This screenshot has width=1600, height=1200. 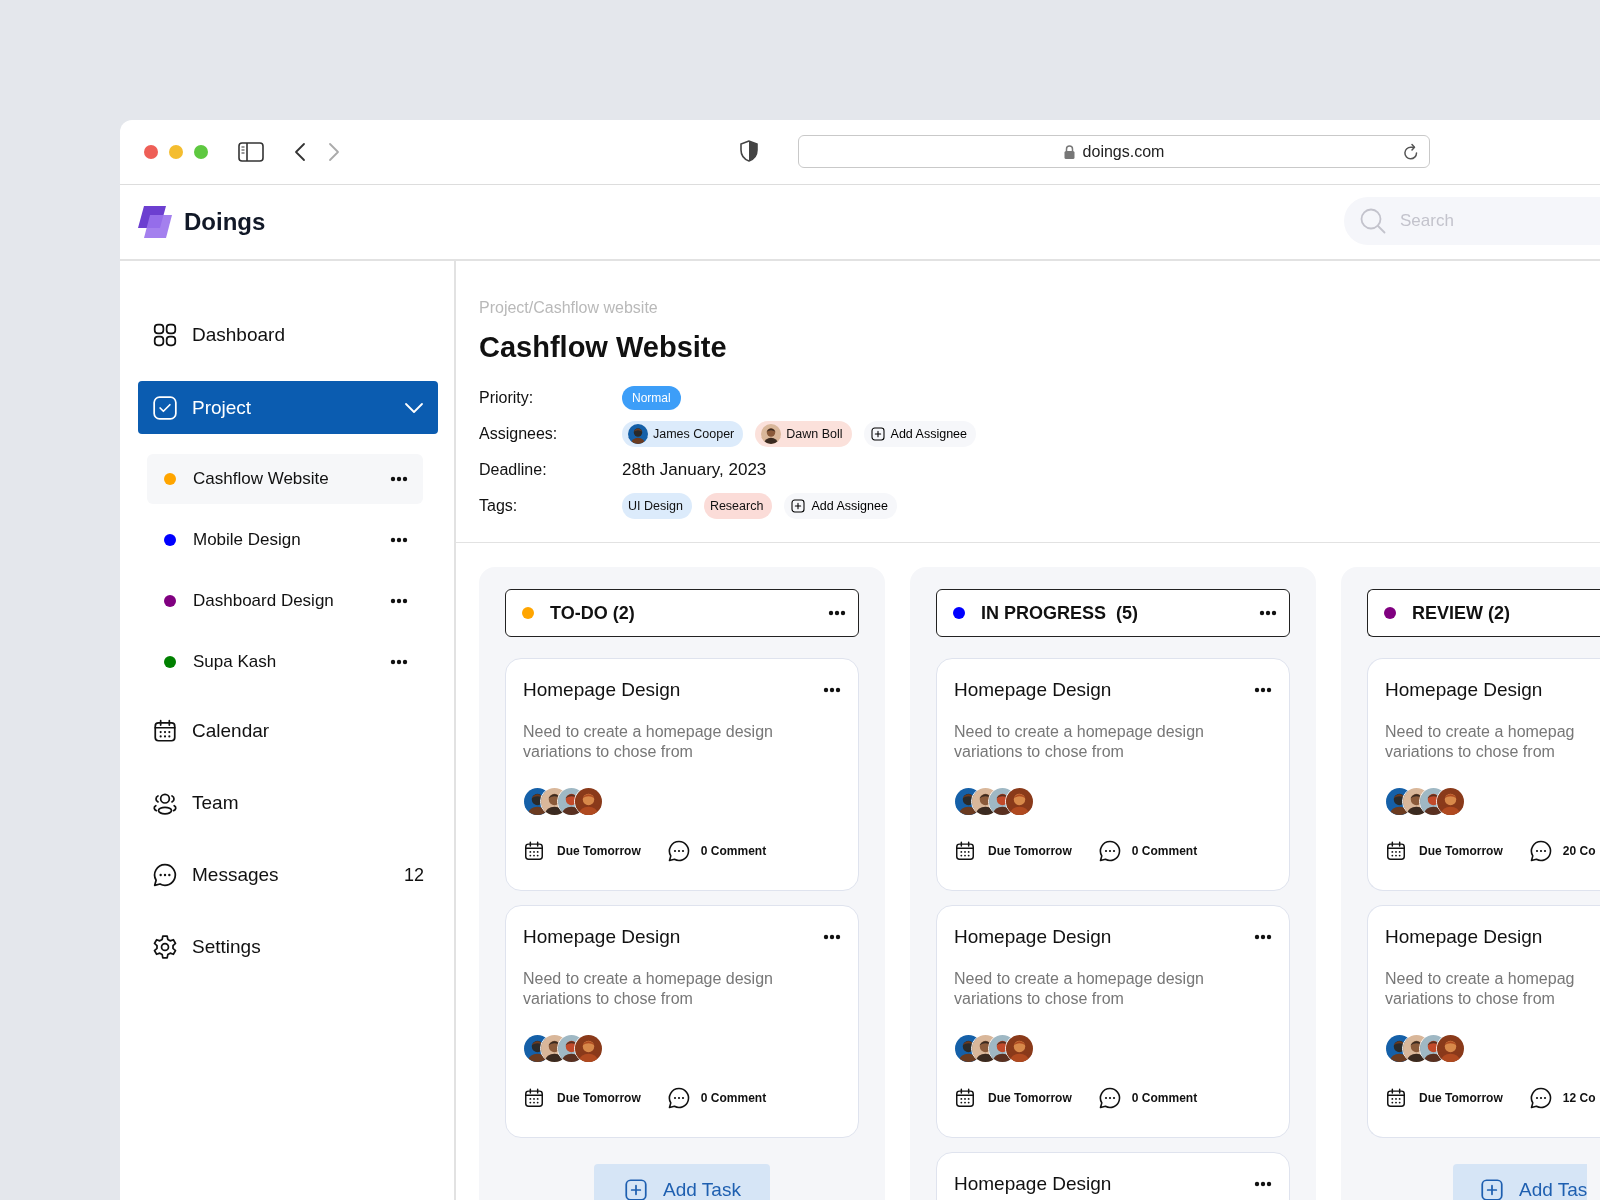 I want to click on field-label: Priority:, so click(x=507, y=398).